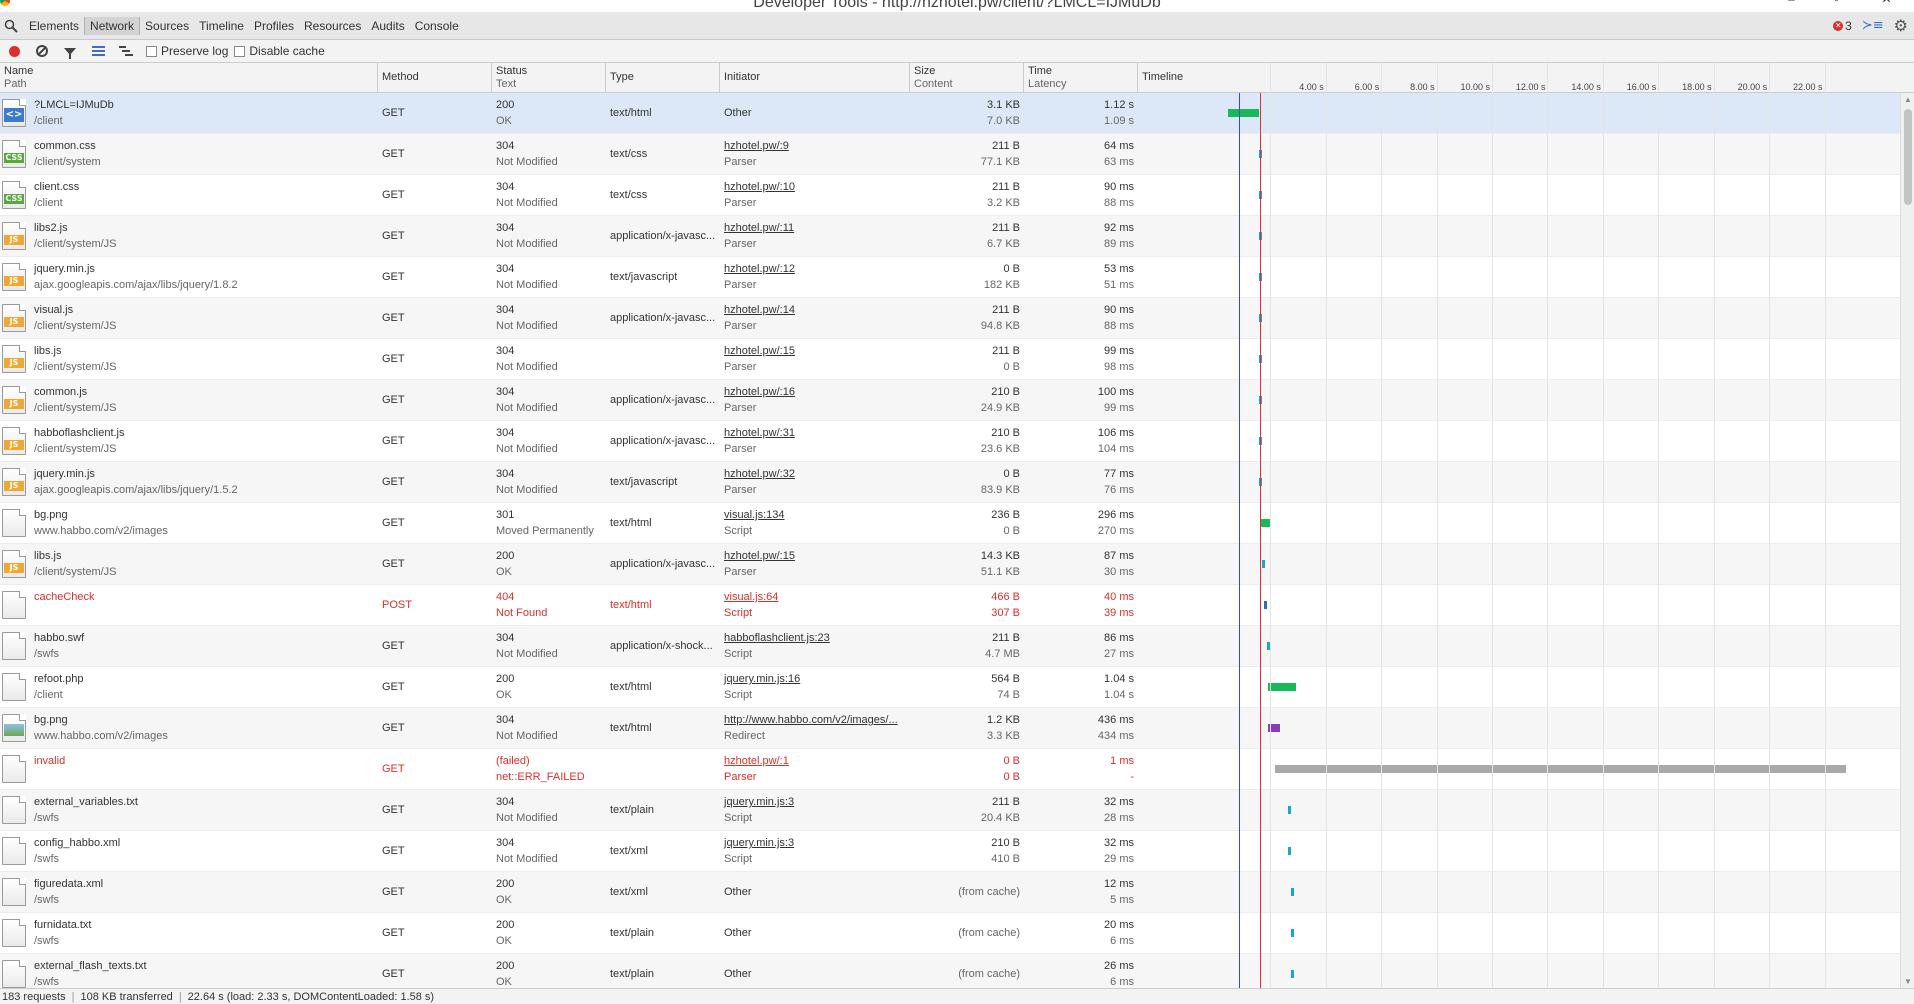 The width and height of the screenshot is (1914, 1004). Describe the element at coordinates (1081, 78) in the screenshot. I see `column-header-time: Time Latency` at that location.